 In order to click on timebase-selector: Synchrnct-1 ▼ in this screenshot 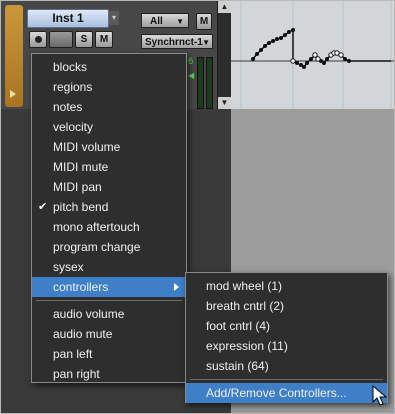, I will do `click(177, 41)`.